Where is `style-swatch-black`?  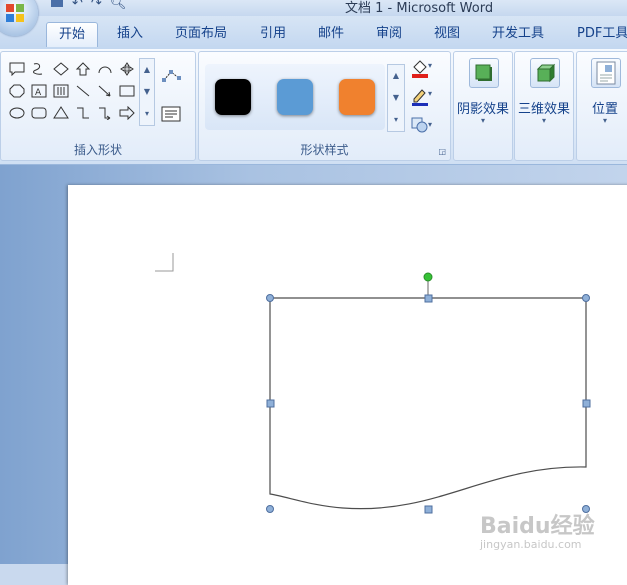
style-swatch-black is located at coordinates (233, 97).